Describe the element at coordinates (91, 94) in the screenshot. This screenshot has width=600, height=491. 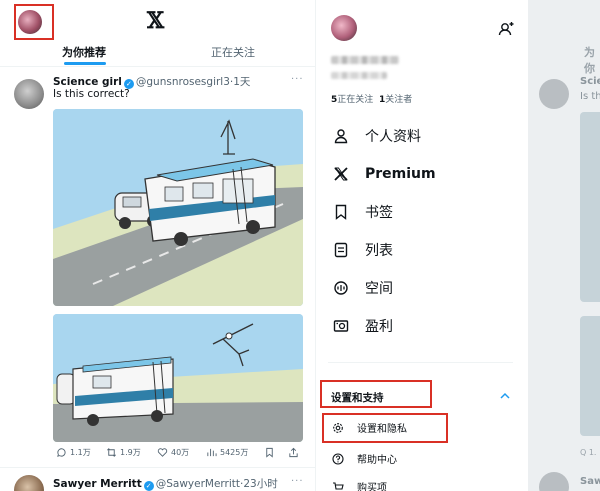
I see `post-text: Is this correct?` at that location.